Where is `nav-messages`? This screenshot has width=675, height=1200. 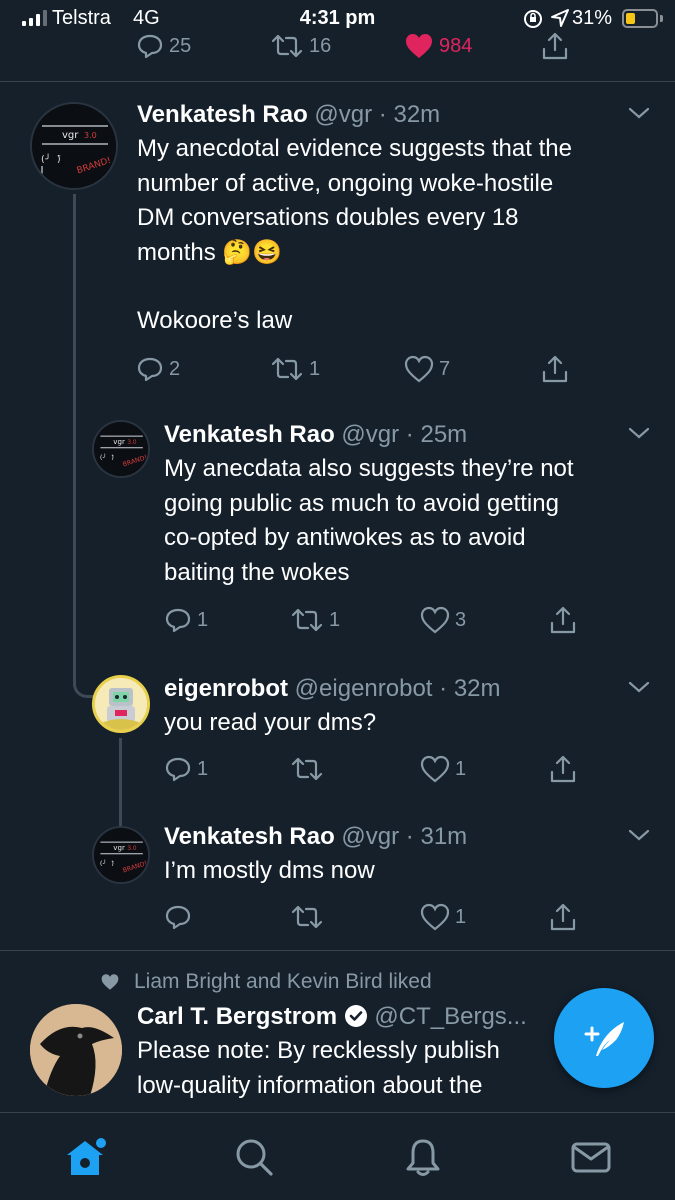
nav-messages is located at coordinates (591, 1157).